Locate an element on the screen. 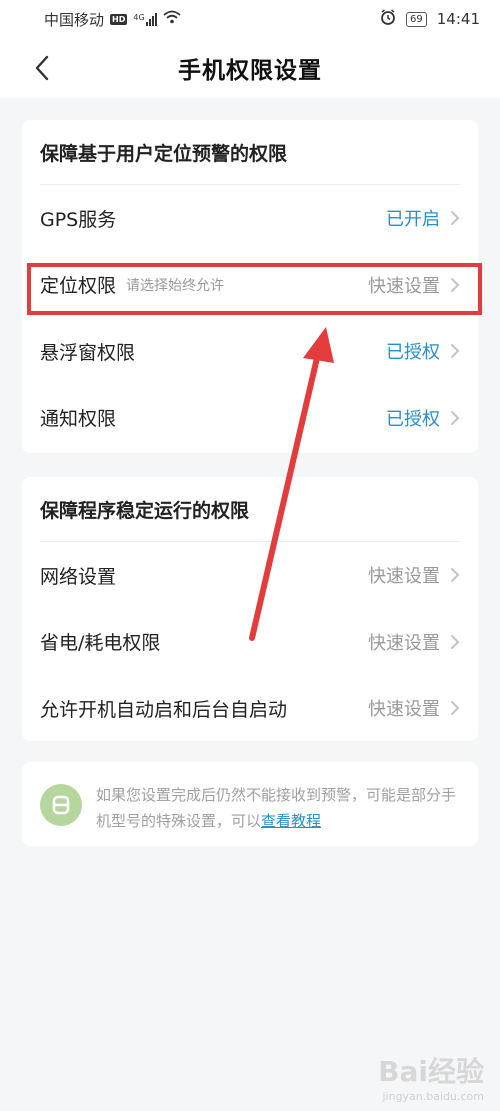 Image resolution: width=500 pixels, height=1111 pixels. network-settings-row: 网络设置 快速设置 is located at coordinates (250, 575).